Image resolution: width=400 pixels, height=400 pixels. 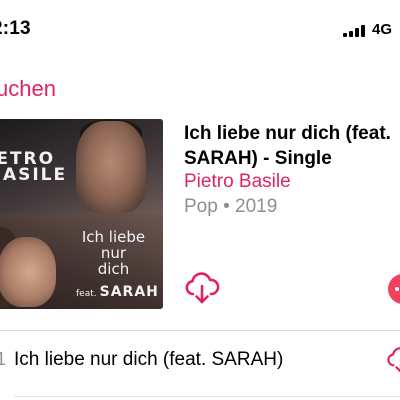 What do you see at coordinates (15, 28) in the screenshot?
I see `status-time: 2:13` at bounding box center [15, 28].